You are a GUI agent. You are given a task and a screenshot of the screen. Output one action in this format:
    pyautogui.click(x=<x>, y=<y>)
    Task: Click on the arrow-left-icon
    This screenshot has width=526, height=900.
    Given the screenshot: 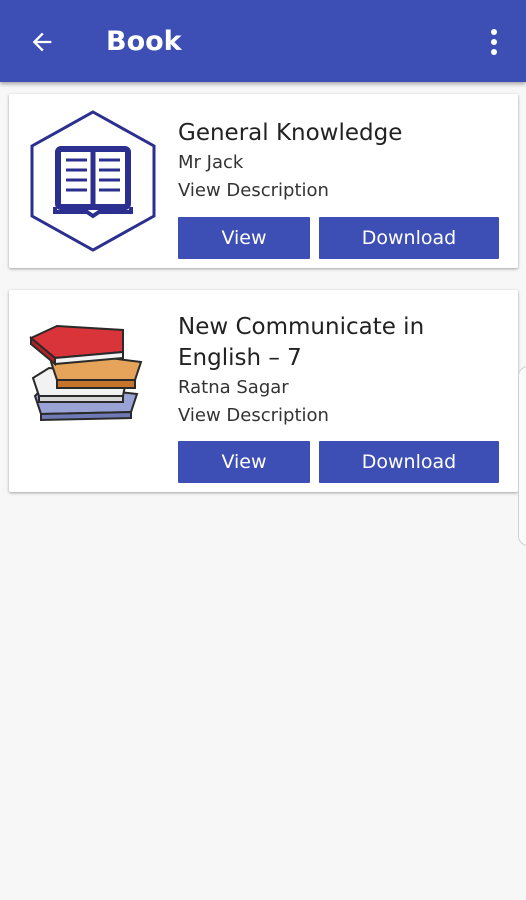 What is the action you would take?
    pyautogui.click(x=42, y=42)
    